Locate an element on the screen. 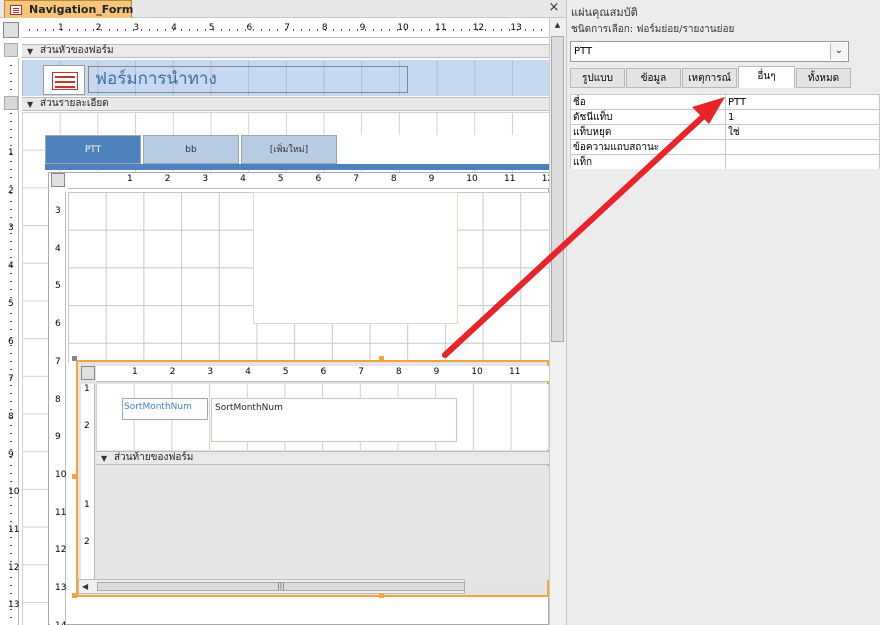  property-tab: รูปแบบ is located at coordinates (597, 78).